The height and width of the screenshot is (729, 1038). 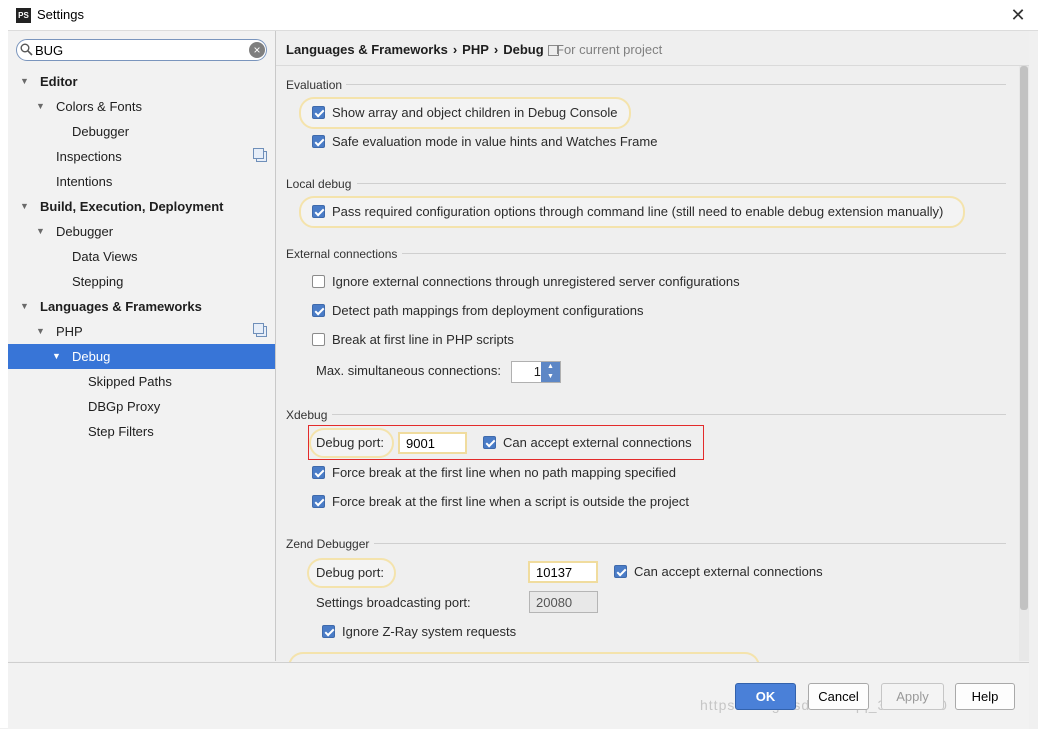 What do you see at coordinates (141, 156) in the screenshot?
I see `sidebar-item: Inspections` at bounding box center [141, 156].